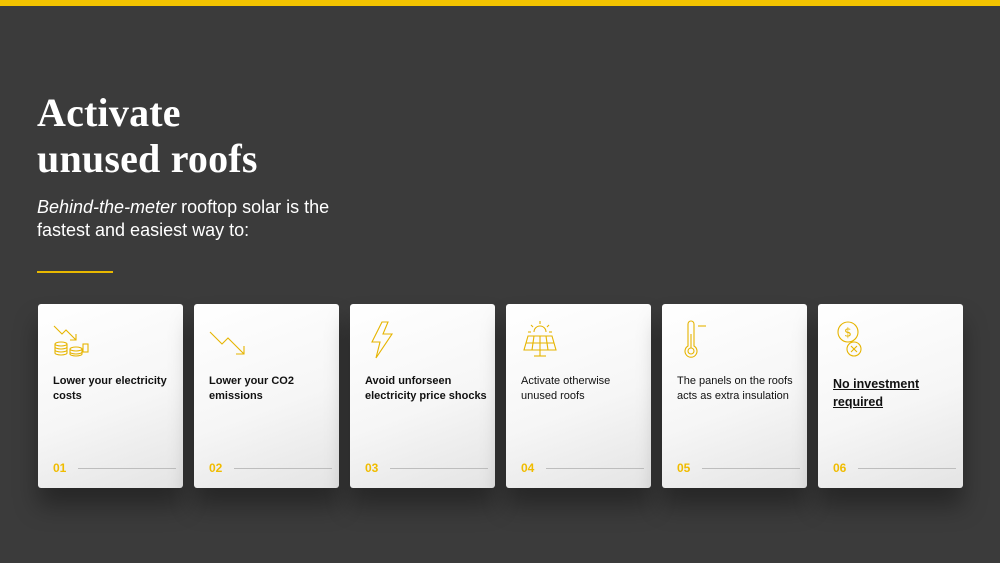 The image size is (1000, 563). I want to click on thermometer-icon, so click(696, 340).